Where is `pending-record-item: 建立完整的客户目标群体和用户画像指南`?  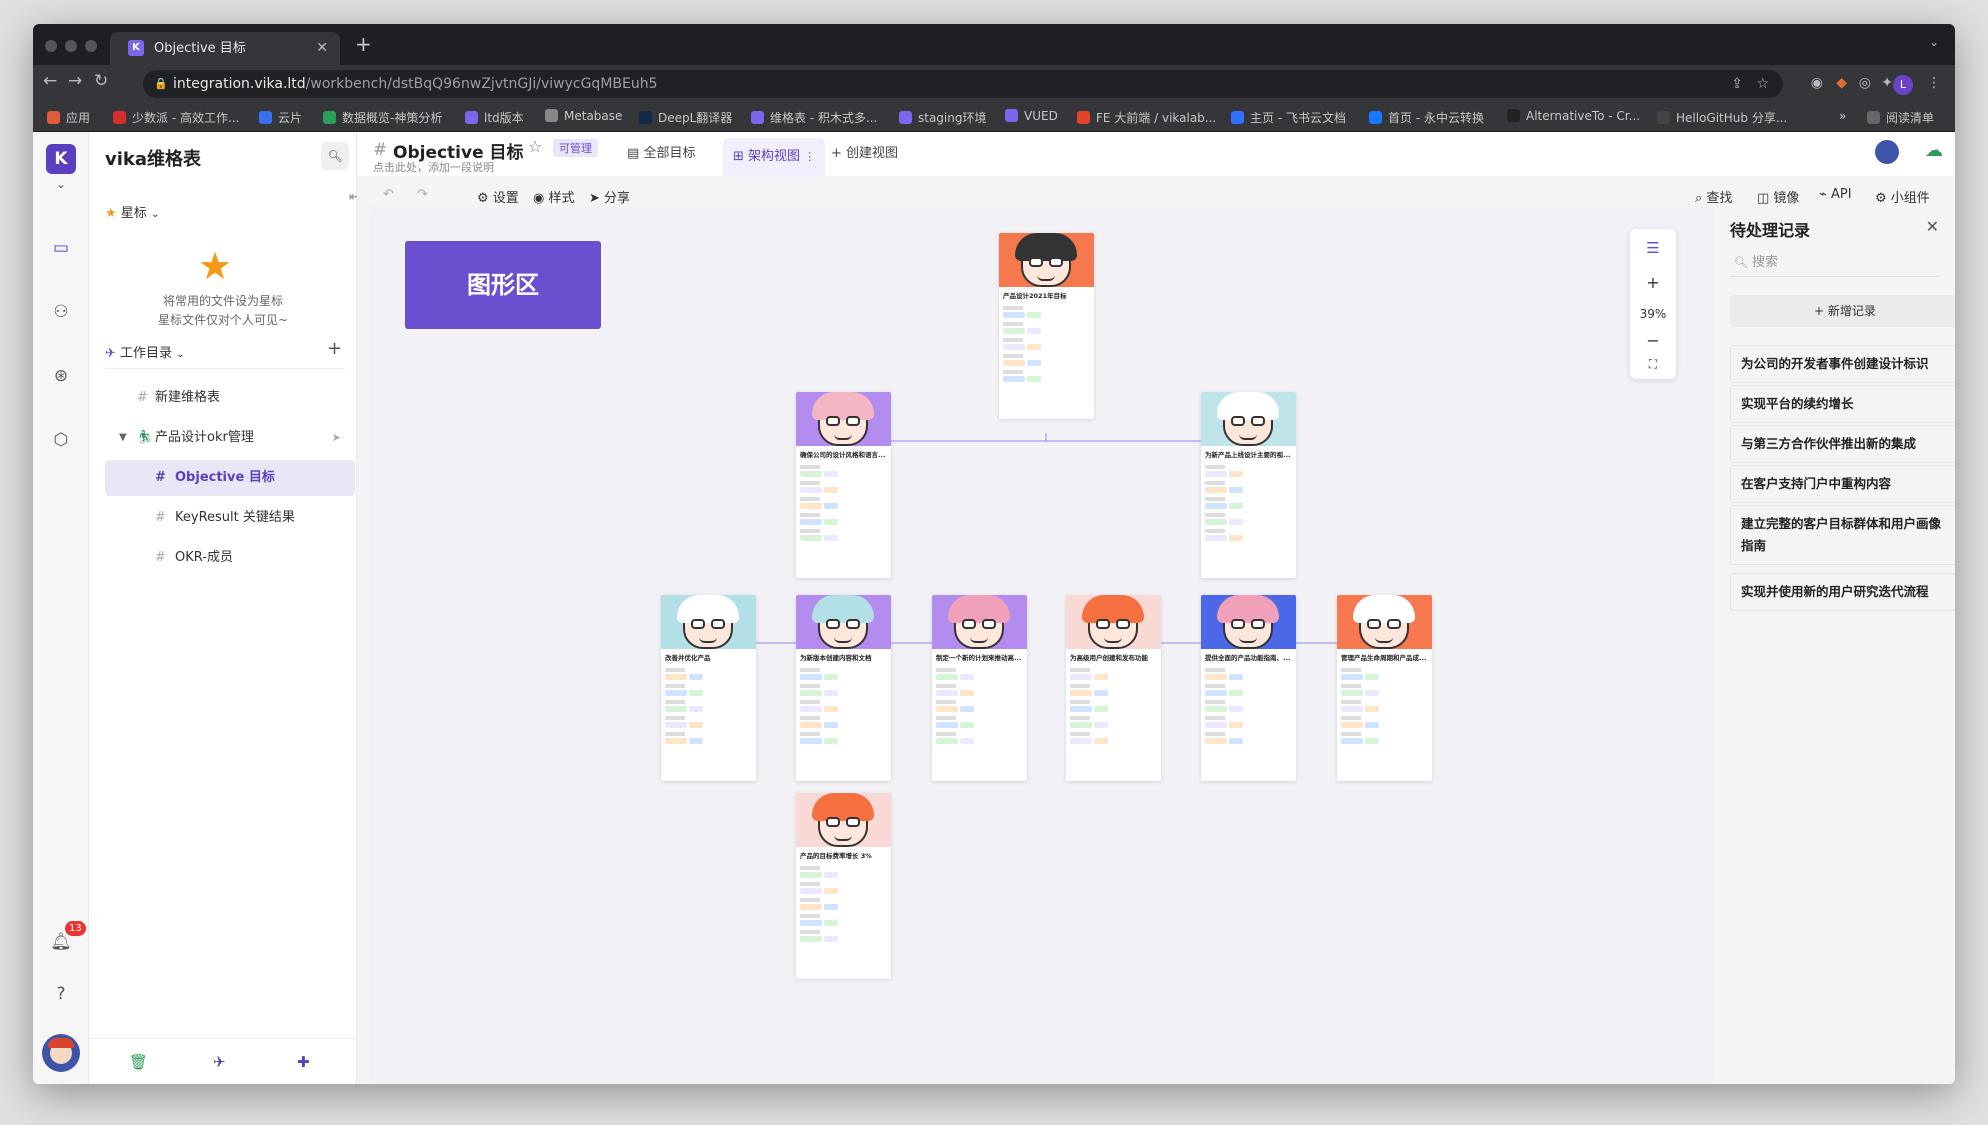 pending-record-item: 建立完整的客户目标群体和用户画像指南 is located at coordinates (1842, 535).